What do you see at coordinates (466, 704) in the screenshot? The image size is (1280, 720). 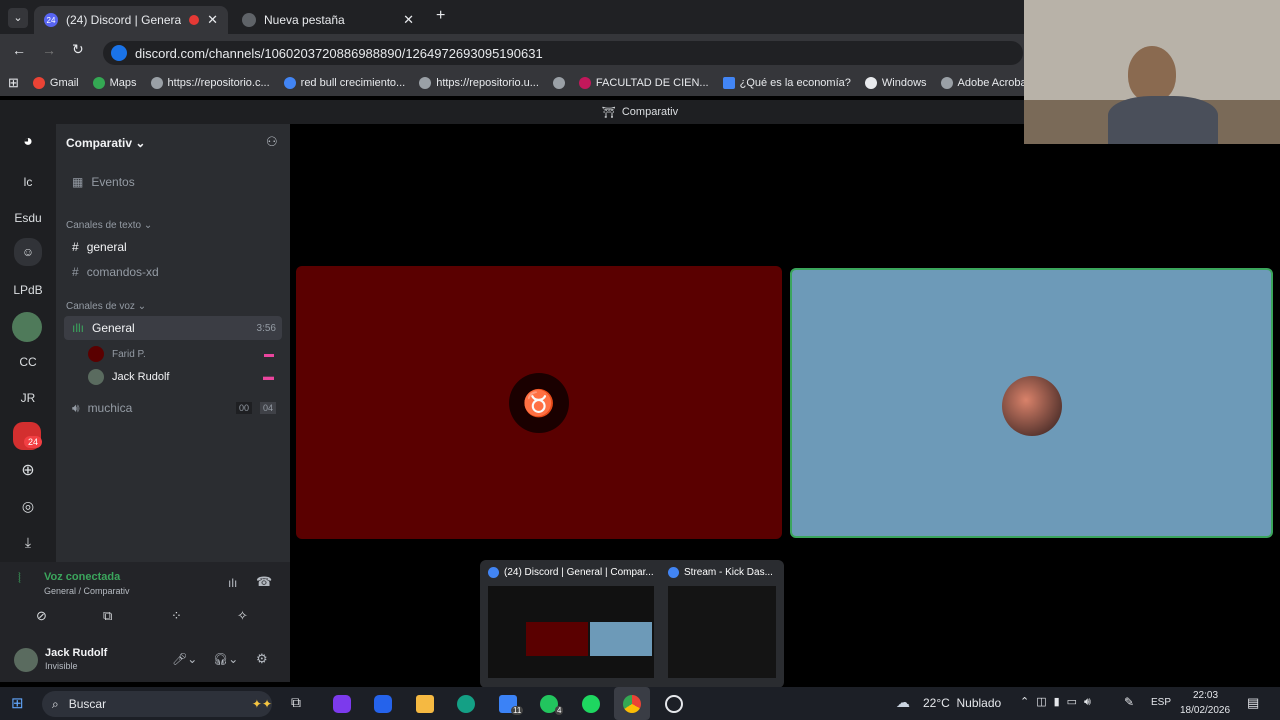 I see `edge-icon` at bounding box center [466, 704].